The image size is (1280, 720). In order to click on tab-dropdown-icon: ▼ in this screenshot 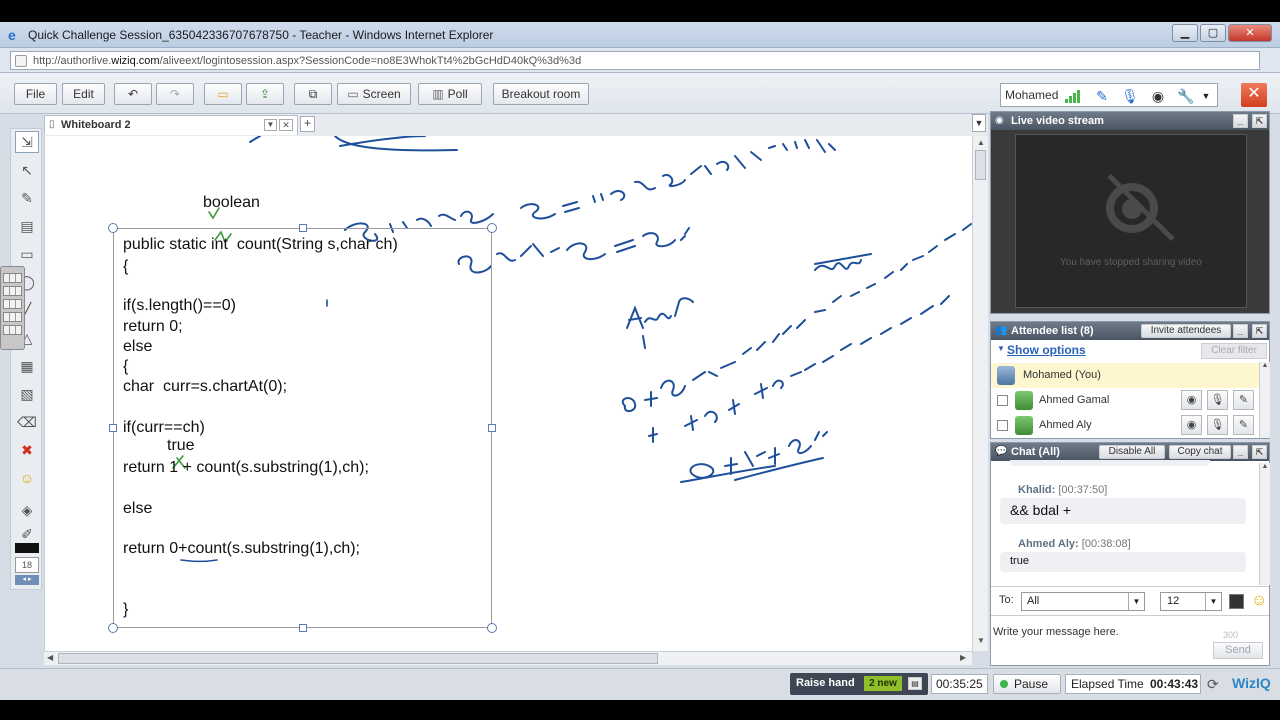, I will do `click(270, 125)`.